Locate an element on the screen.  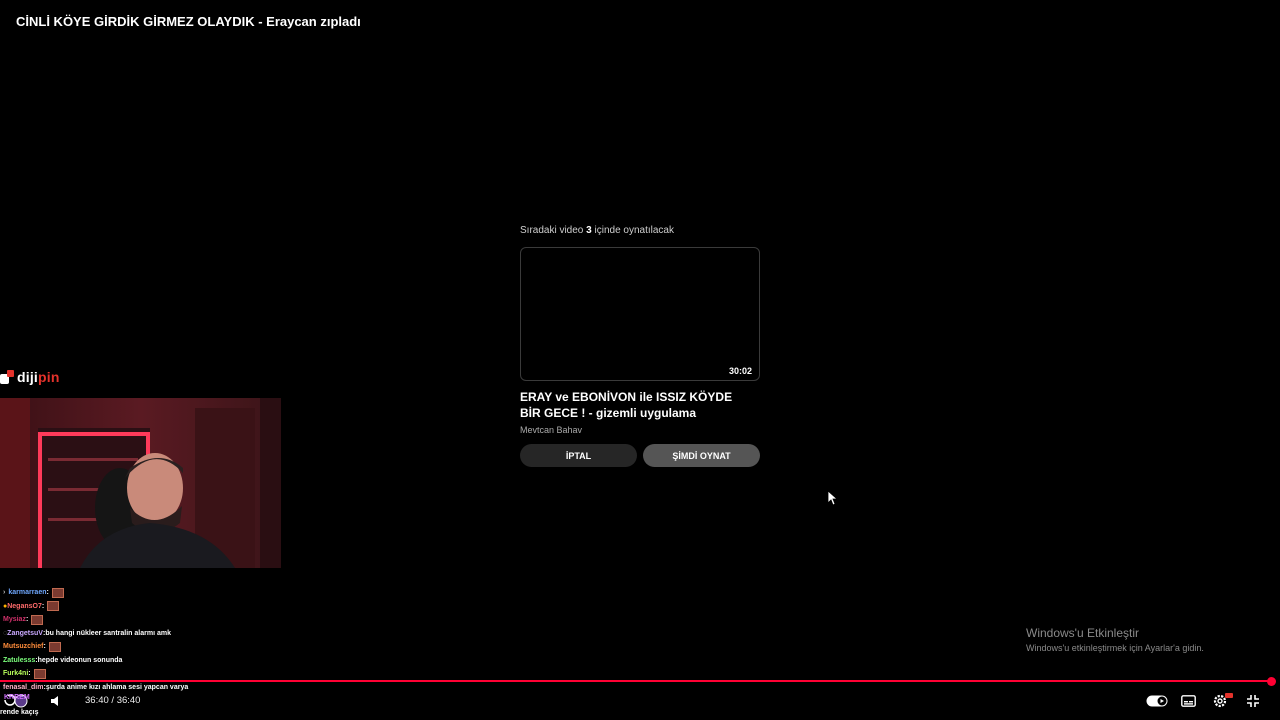
chat-message: › karmarraen : is located at coordinates (150, 593).